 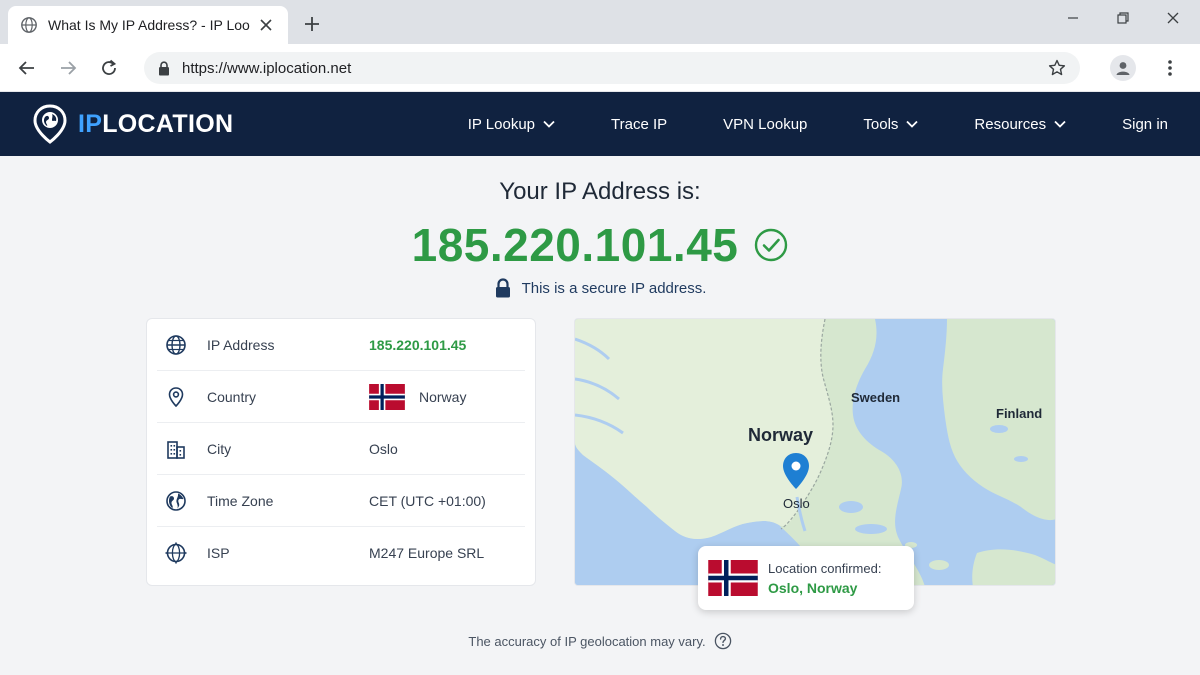 What do you see at coordinates (341, 345) in the screenshot?
I see `table-row: IP Address 185.220.101.45` at bounding box center [341, 345].